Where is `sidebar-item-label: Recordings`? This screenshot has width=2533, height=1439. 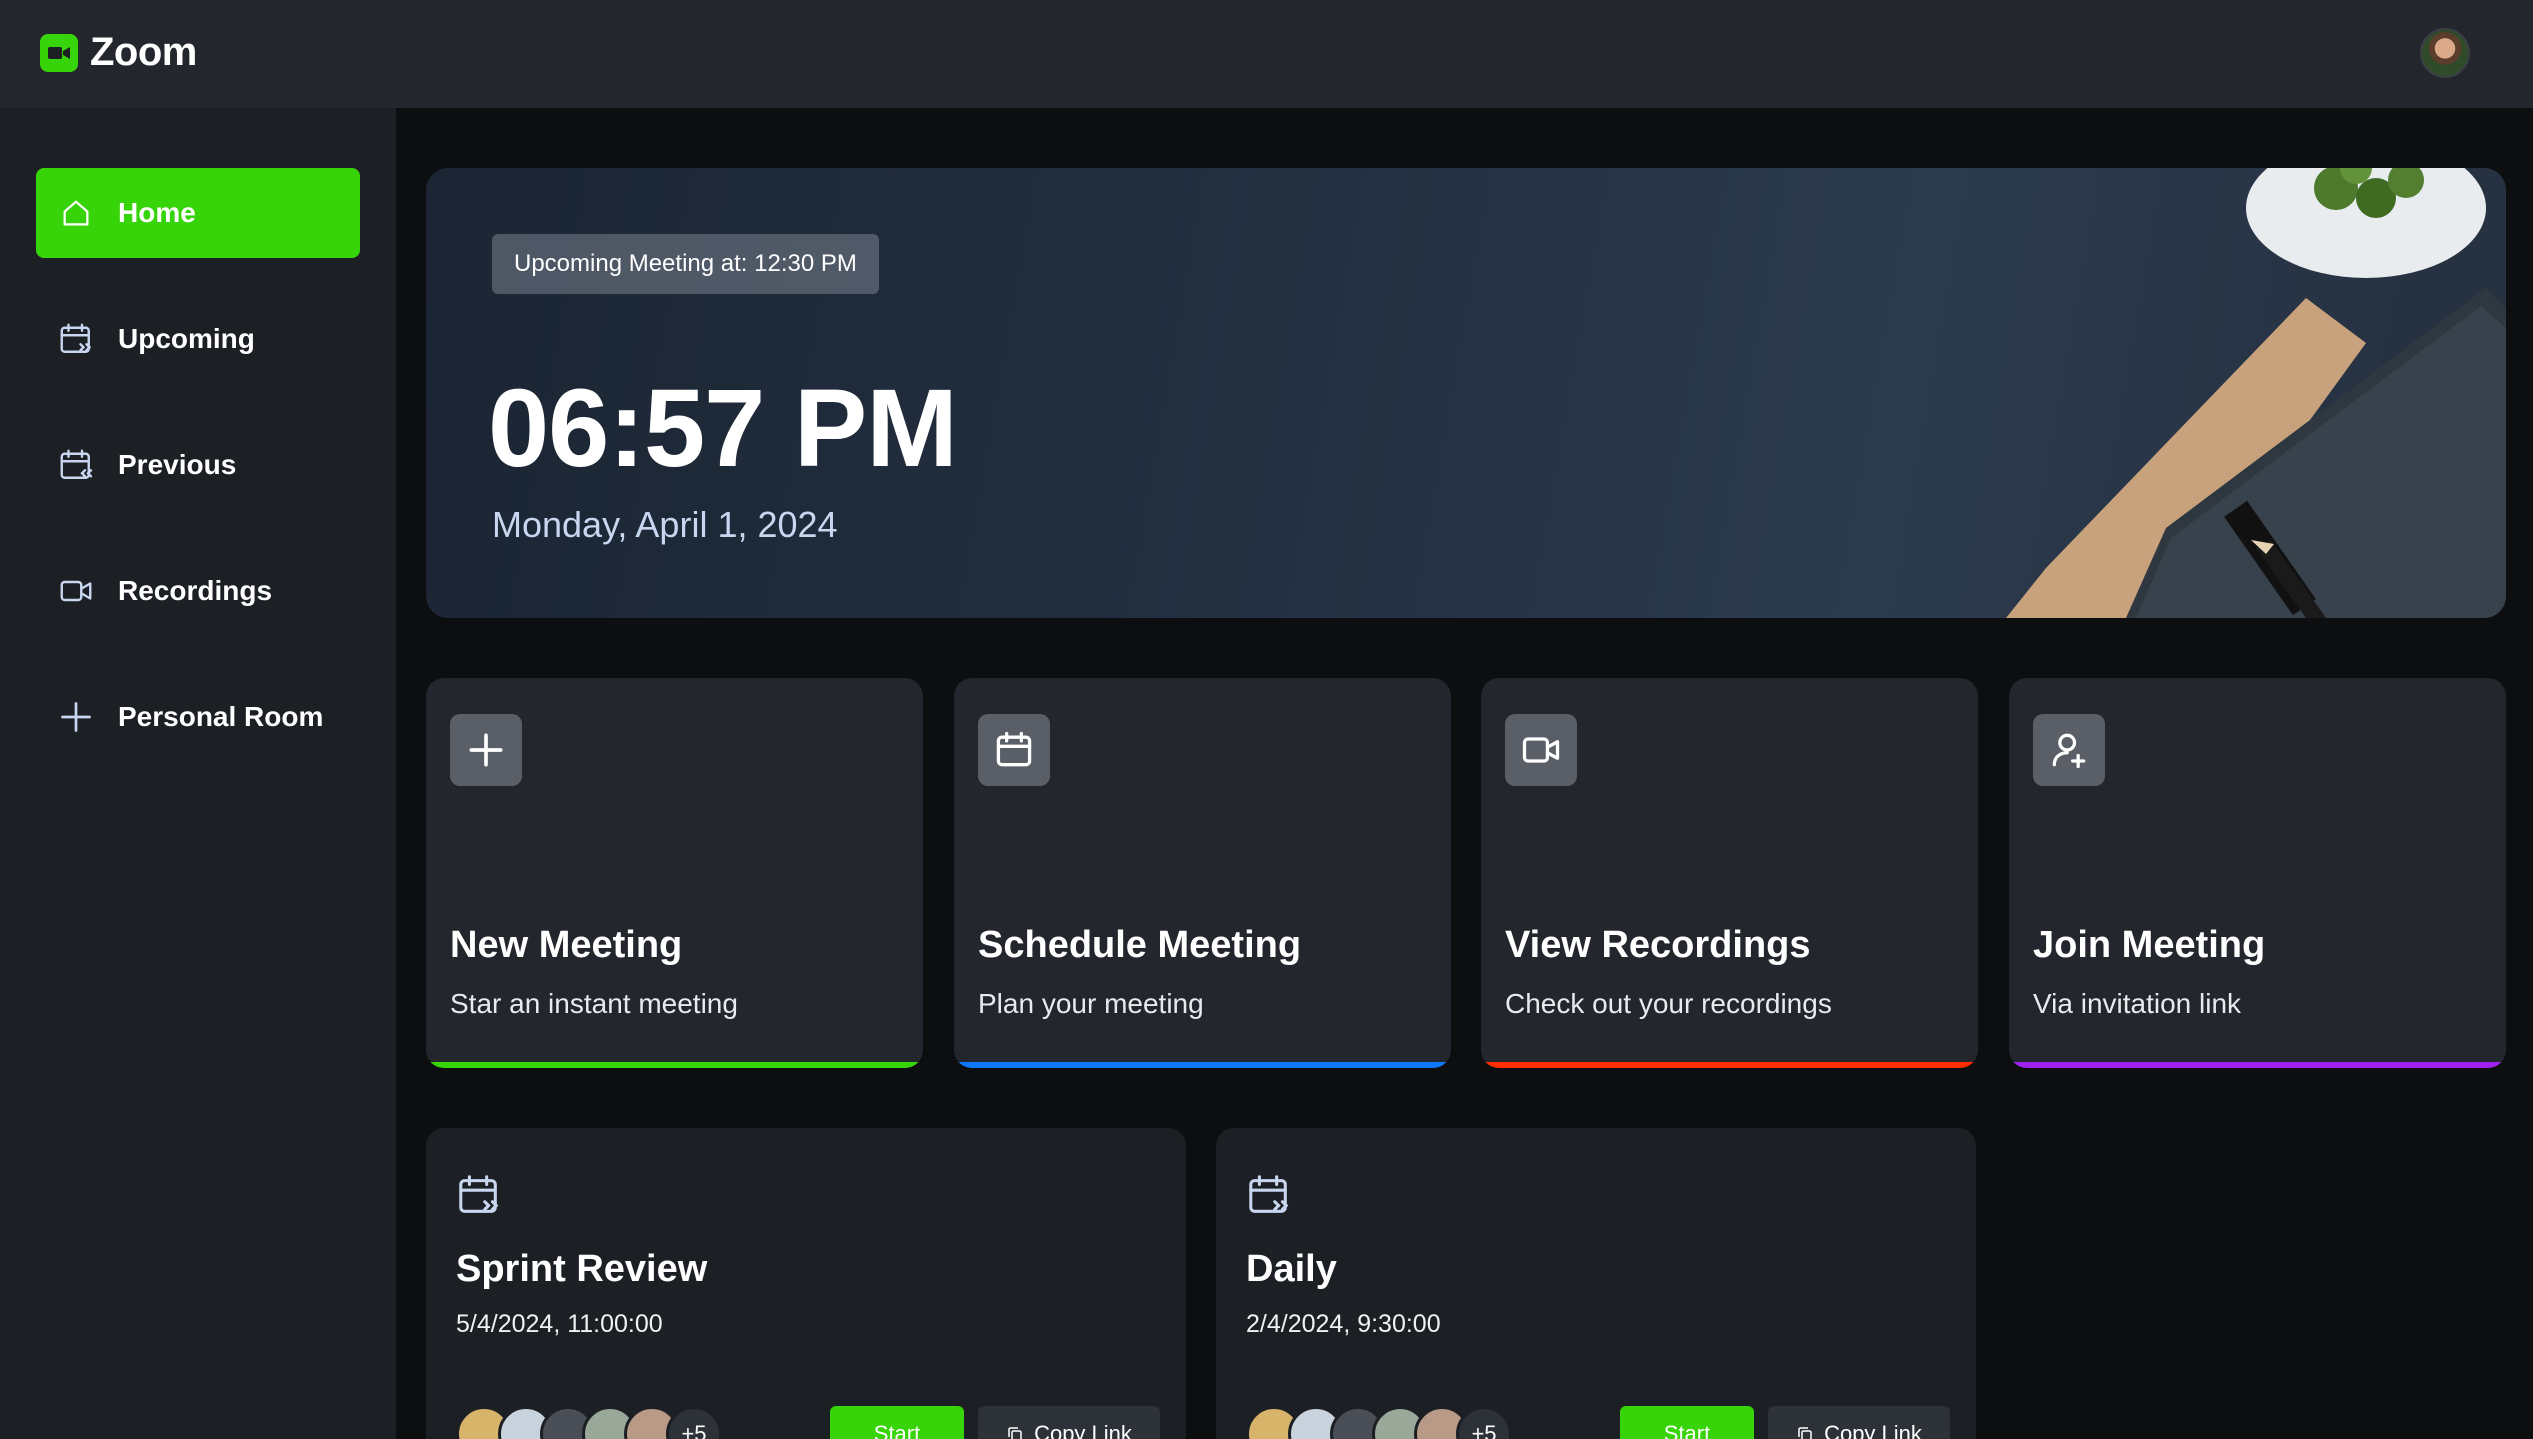
sidebar-item-label: Recordings is located at coordinates (195, 590).